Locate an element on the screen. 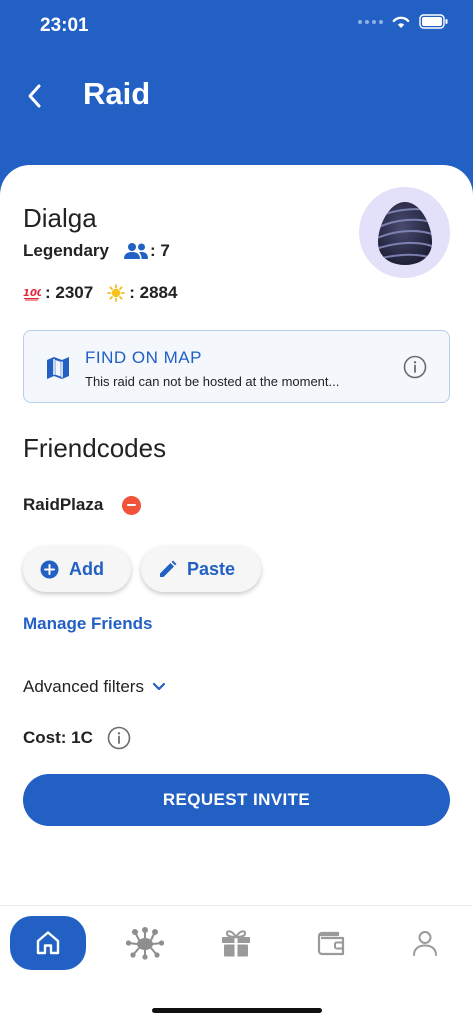 This screenshot has width=473, height=1024. weather-boosted-cp: : 2884 is located at coordinates (153, 292).